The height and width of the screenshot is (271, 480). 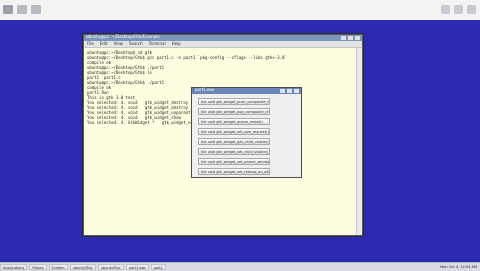 What do you see at coordinates (460, 267) in the screenshot?
I see `taskbar-clock: Mon Oct 4, 12:04 AM` at bounding box center [460, 267].